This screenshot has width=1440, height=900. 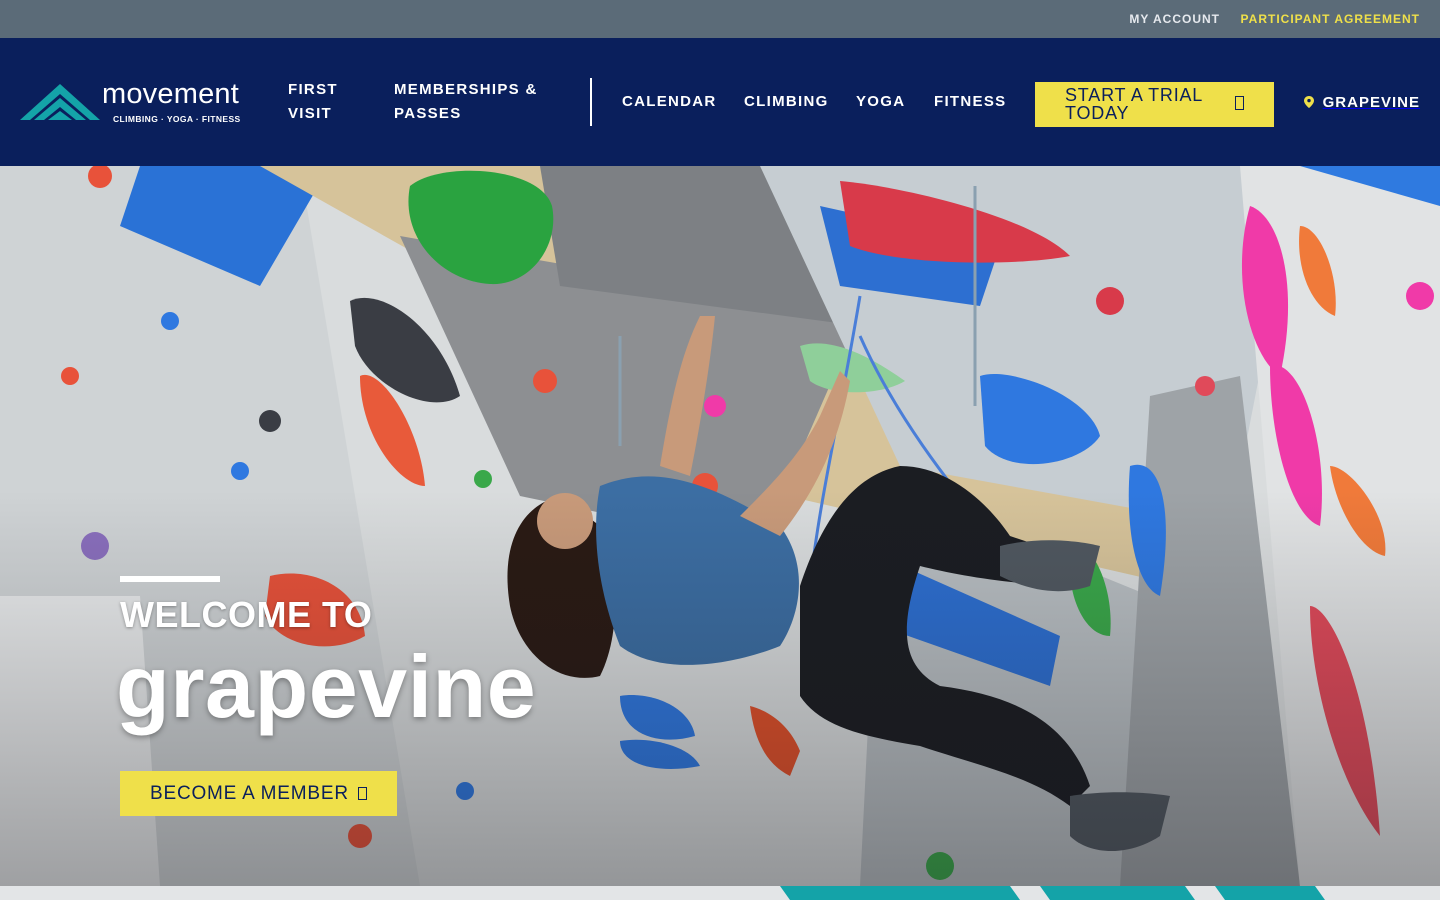 I want to click on location-label: GRAPEVINE, so click(x=1371, y=102).